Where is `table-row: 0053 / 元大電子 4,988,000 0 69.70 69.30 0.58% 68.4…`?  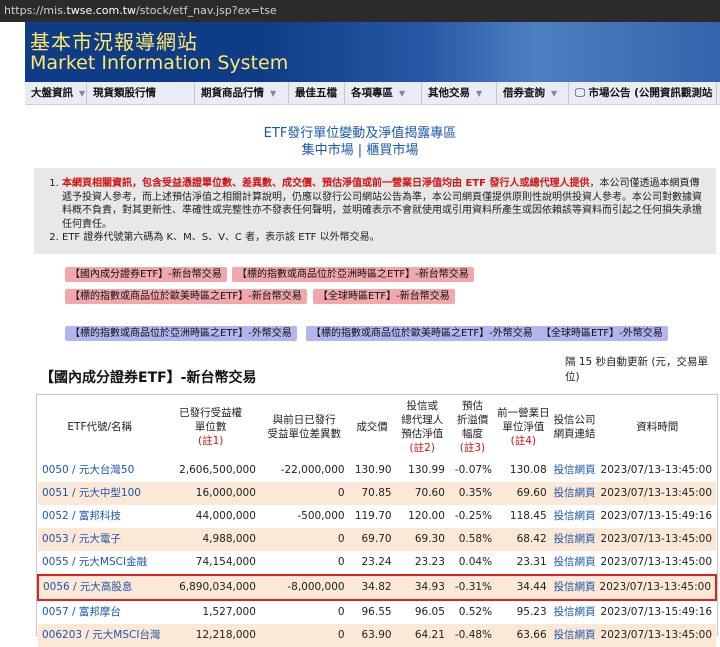
table-row: 0053 / 元大電子 4,988,000 0 69.70 69.30 0.58% 68.4… is located at coordinates (377, 539).